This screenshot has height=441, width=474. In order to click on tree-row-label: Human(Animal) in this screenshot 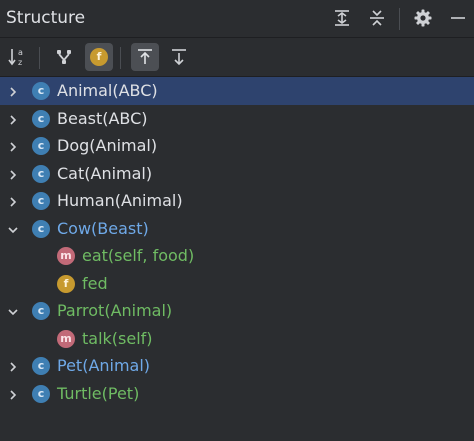, I will do `click(120, 200)`.